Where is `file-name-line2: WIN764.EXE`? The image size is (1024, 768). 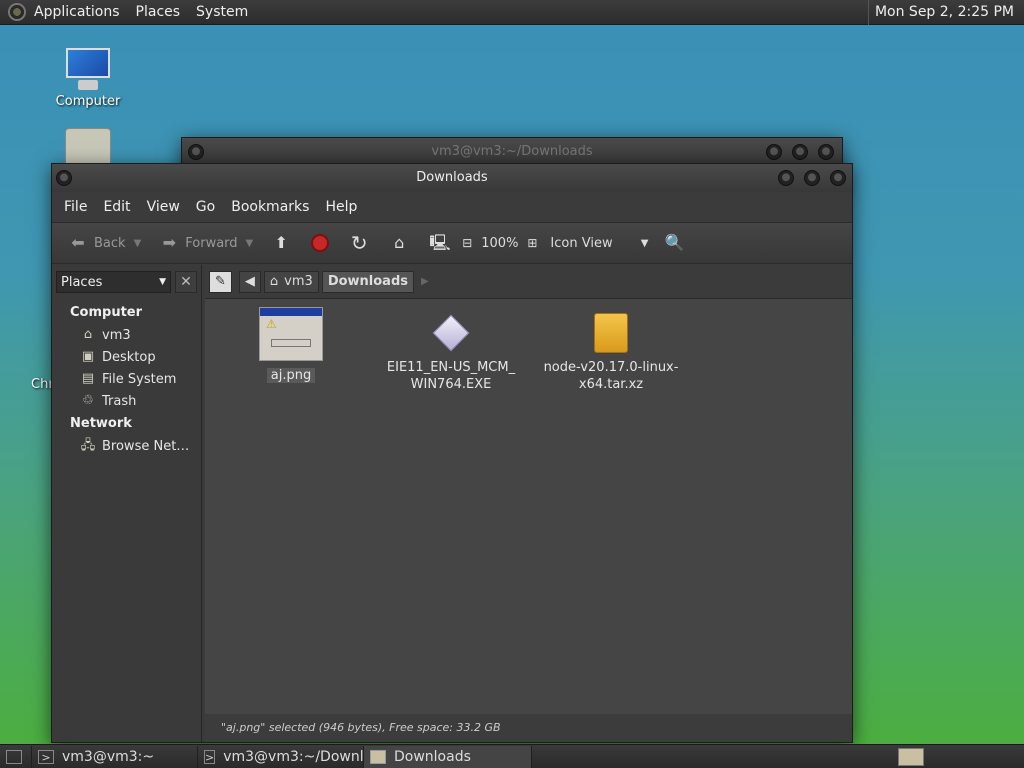 file-name-line2: WIN764.EXE is located at coordinates (451, 384).